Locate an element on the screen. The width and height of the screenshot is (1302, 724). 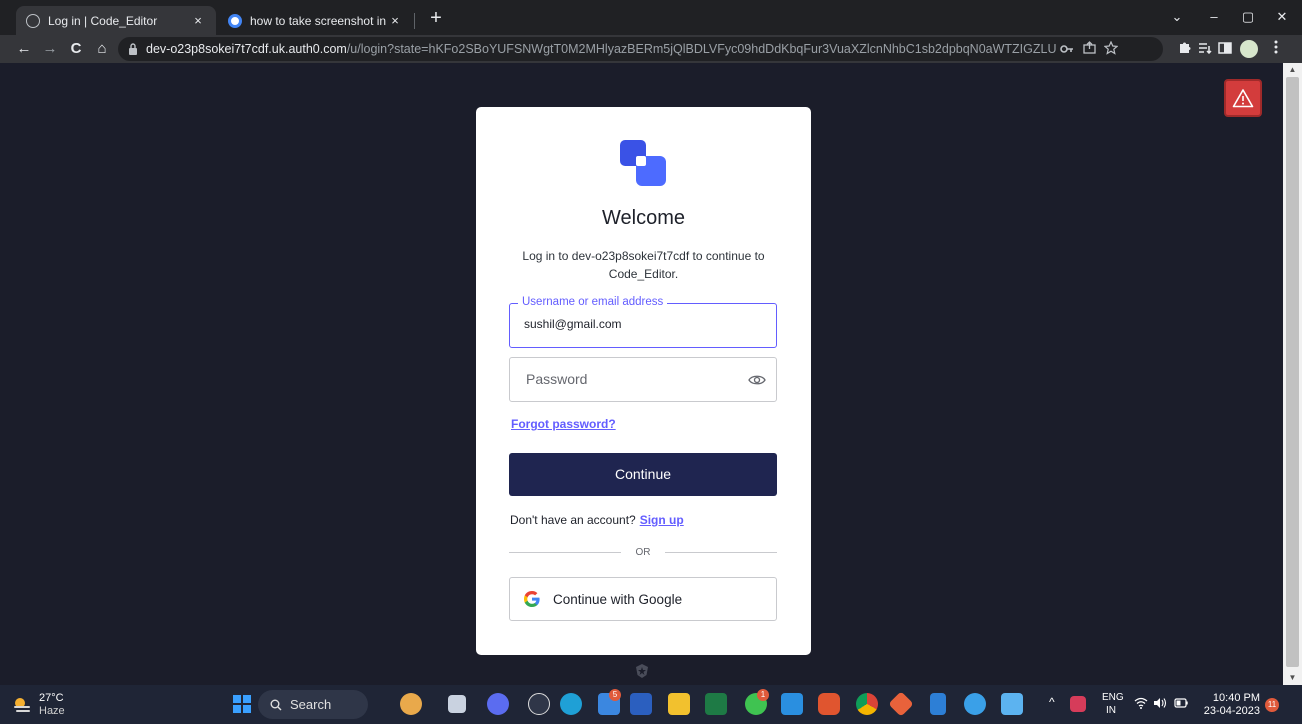
eye-icon is located at coordinates (757, 380).